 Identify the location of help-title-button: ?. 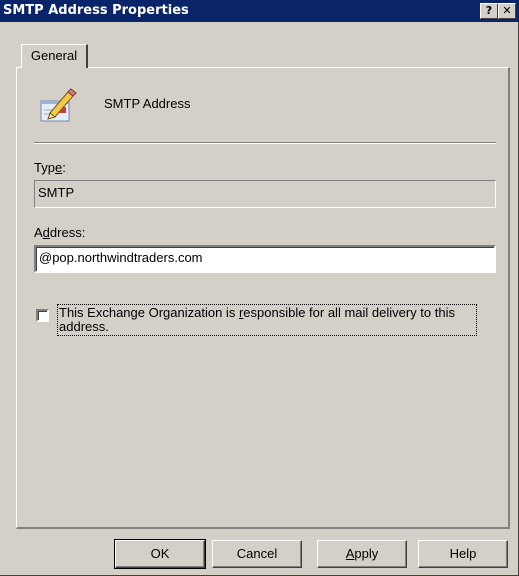
(489, 11).